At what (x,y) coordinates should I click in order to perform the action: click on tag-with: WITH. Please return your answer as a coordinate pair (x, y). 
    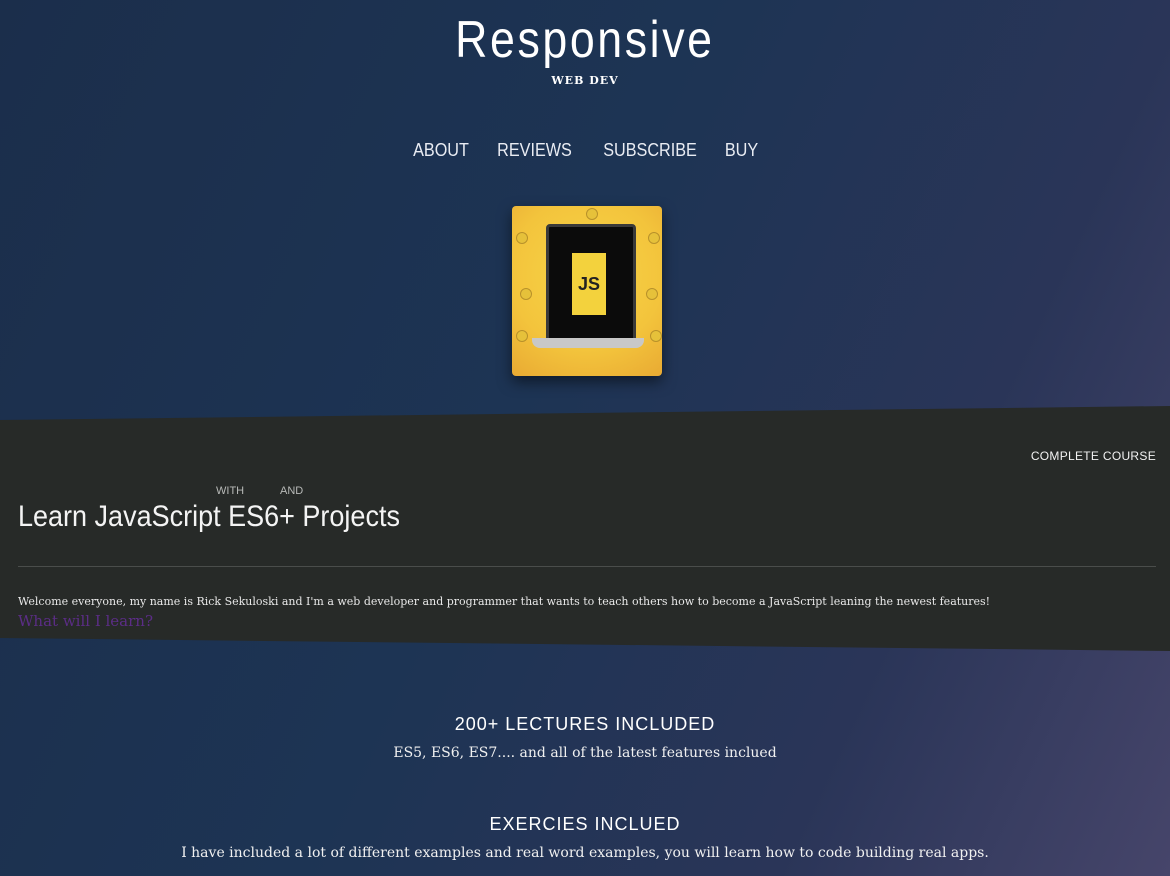
    Looking at the image, I should click on (230, 491).